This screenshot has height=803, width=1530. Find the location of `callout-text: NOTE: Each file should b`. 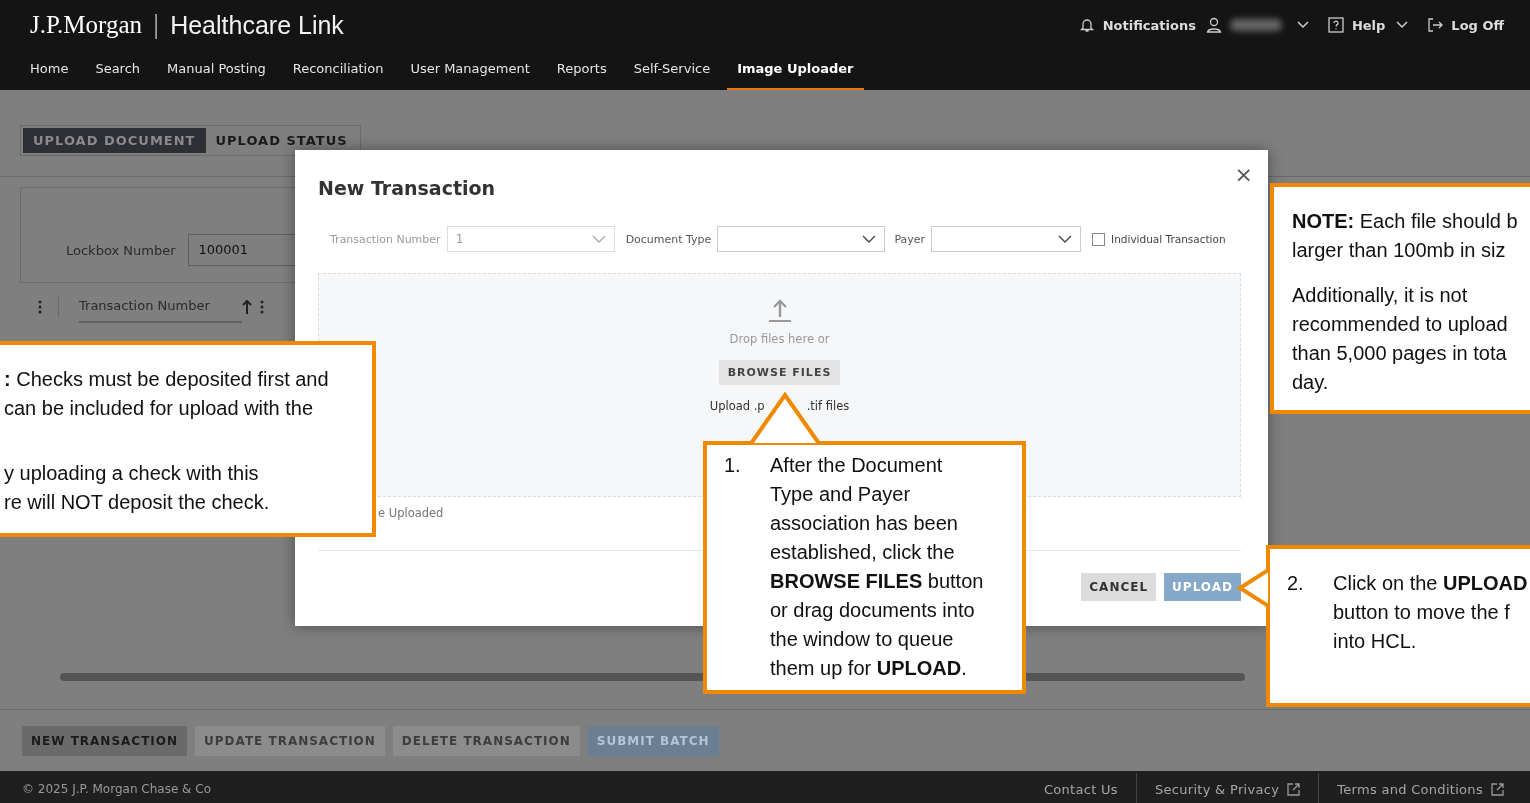

callout-text: NOTE: Each file should b is located at coordinates (1405, 221).